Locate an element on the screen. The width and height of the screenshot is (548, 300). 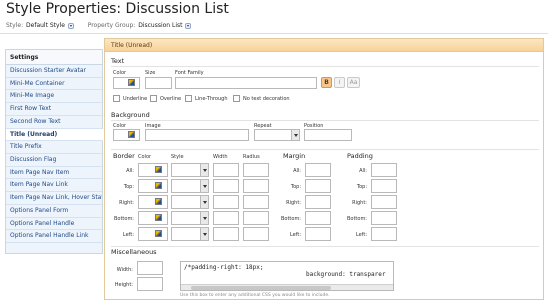
no-text-decoration-checkbox is located at coordinates (236, 98).